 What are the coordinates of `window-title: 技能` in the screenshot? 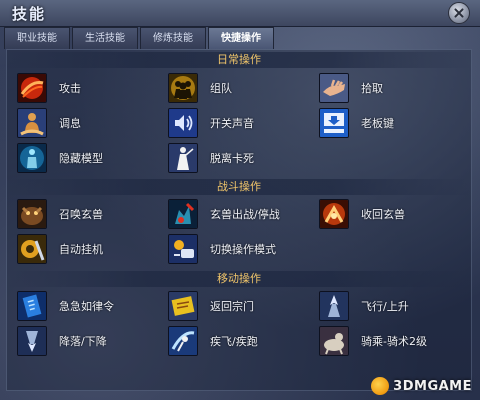 It's located at (29, 14).